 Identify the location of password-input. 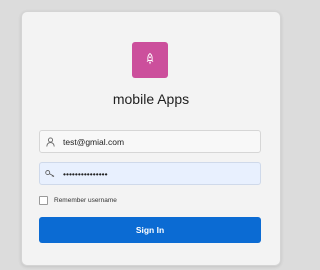
(158, 173).